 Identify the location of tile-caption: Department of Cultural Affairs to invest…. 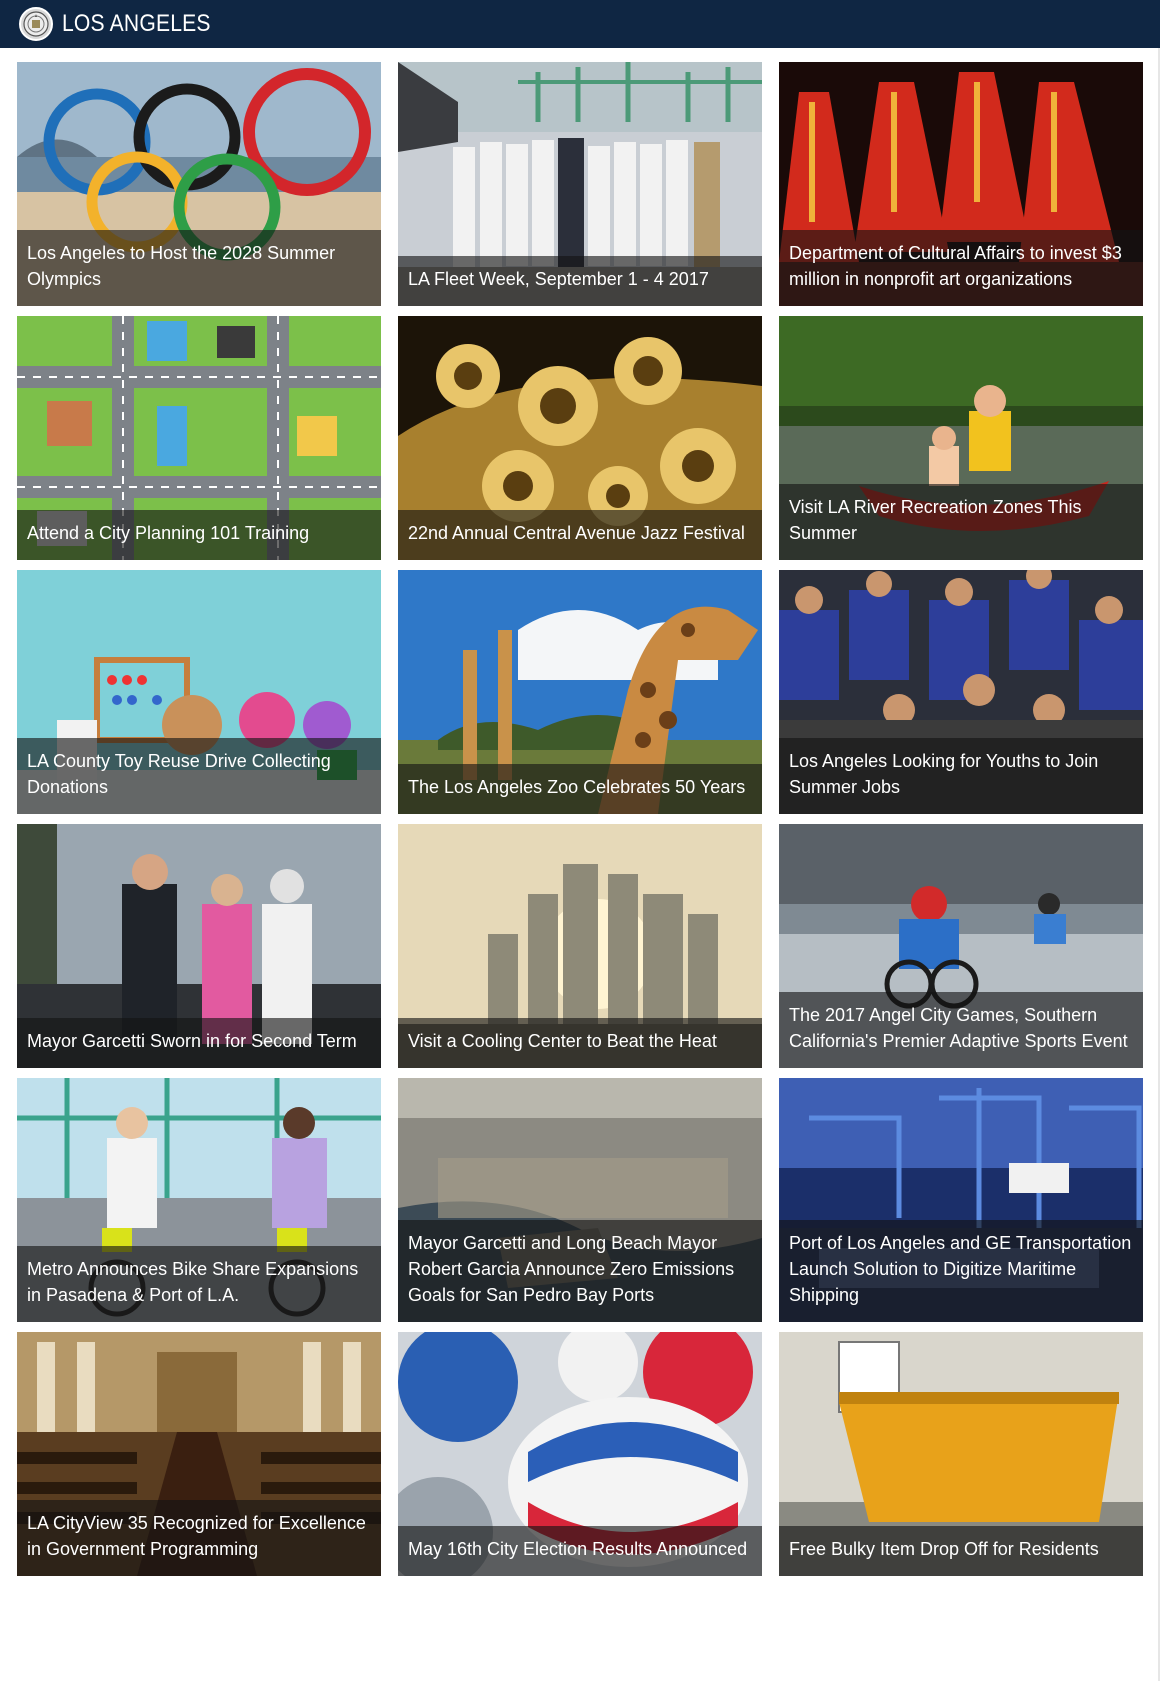
(961, 268).